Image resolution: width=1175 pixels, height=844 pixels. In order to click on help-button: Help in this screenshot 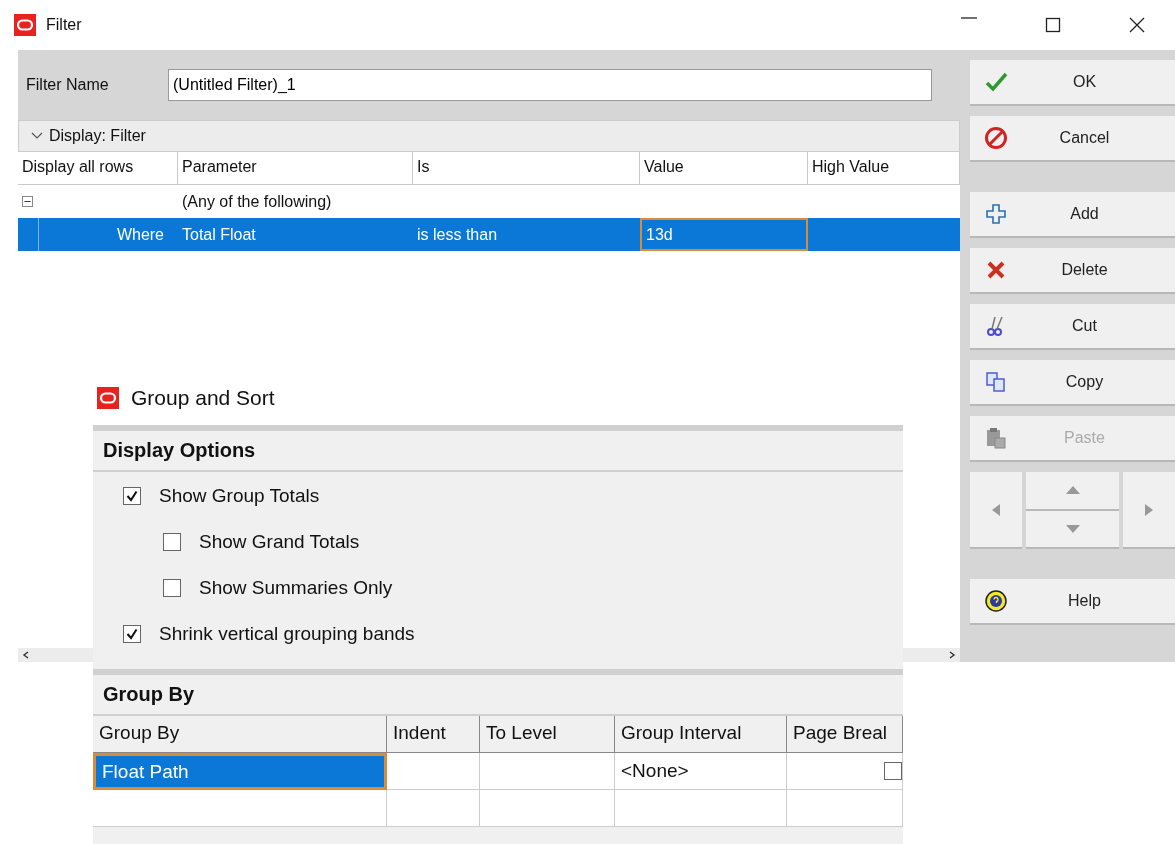, I will do `click(1072, 602)`.